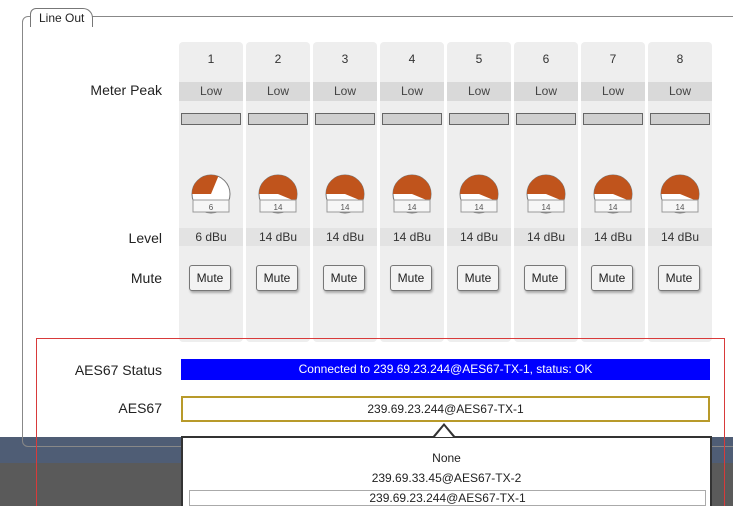  Describe the element at coordinates (211, 192) in the screenshot. I see `level-knob: 6` at that location.